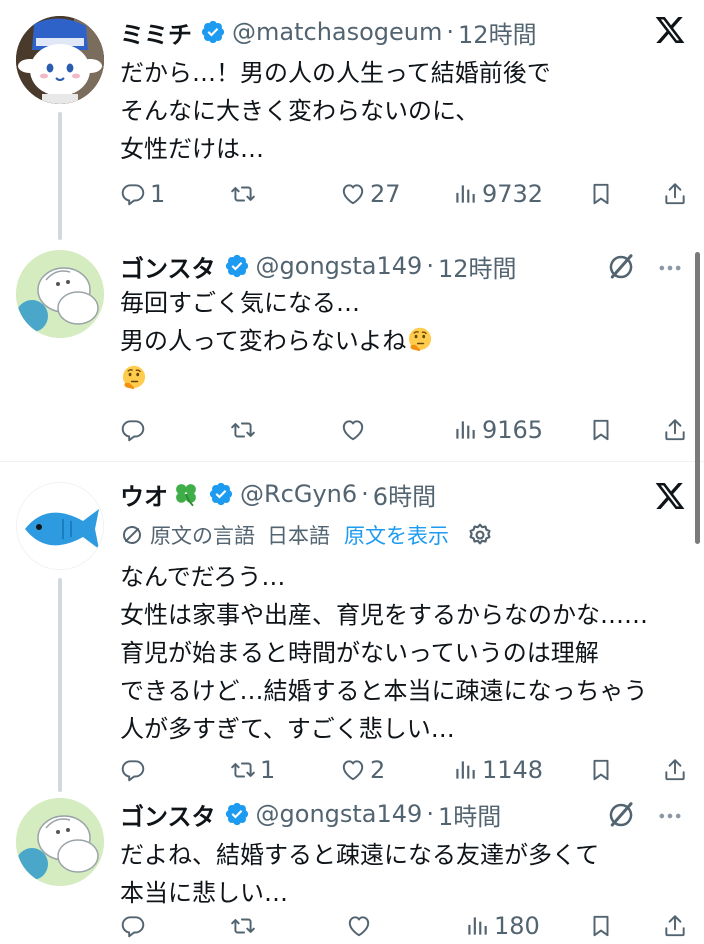 The image size is (704, 944). What do you see at coordinates (263, 341) in the screenshot?
I see `tweet-text-span: 男の人って変わらないよね` at bounding box center [263, 341].